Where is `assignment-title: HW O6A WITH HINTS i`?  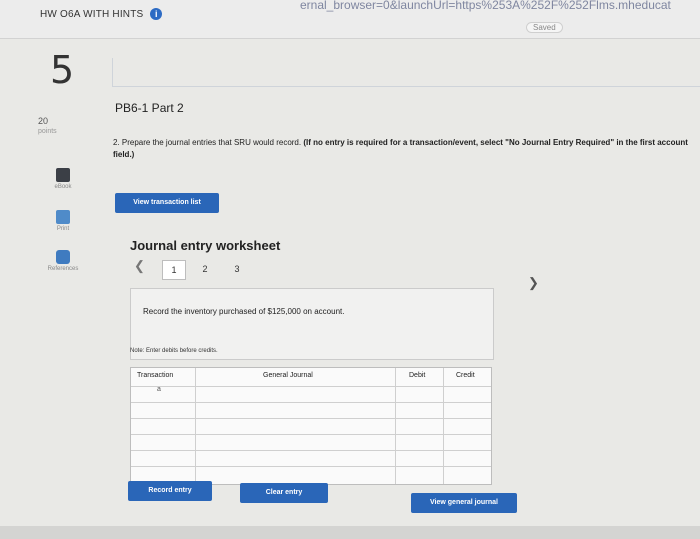 assignment-title: HW O6A WITH HINTS i is located at coordinates (101, 14).